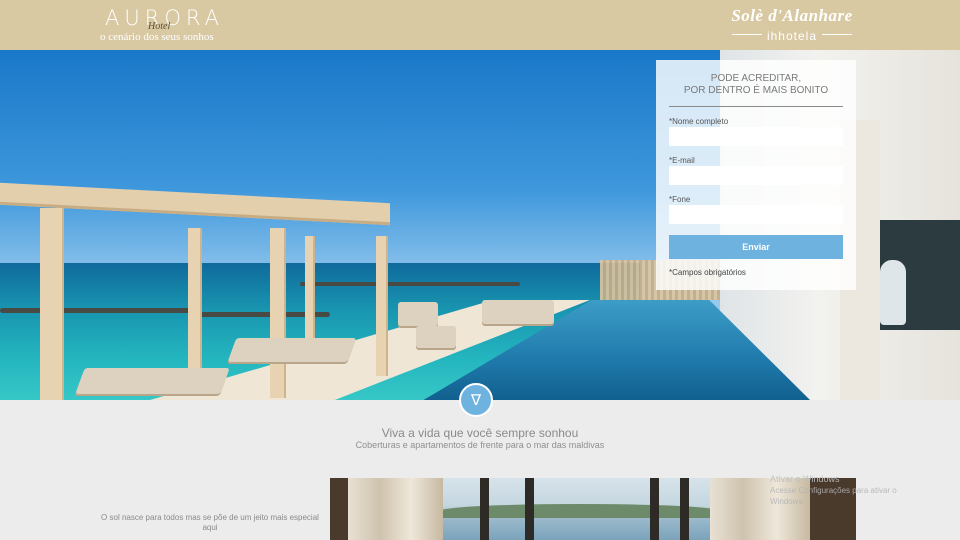 The height and width of the screenshot is (540, 960). What do you see at coordinates (756, 78) in the screenshot?
I see `form-title-line-1: PODE ACREDITAR,` at bounding box center [756, 78].